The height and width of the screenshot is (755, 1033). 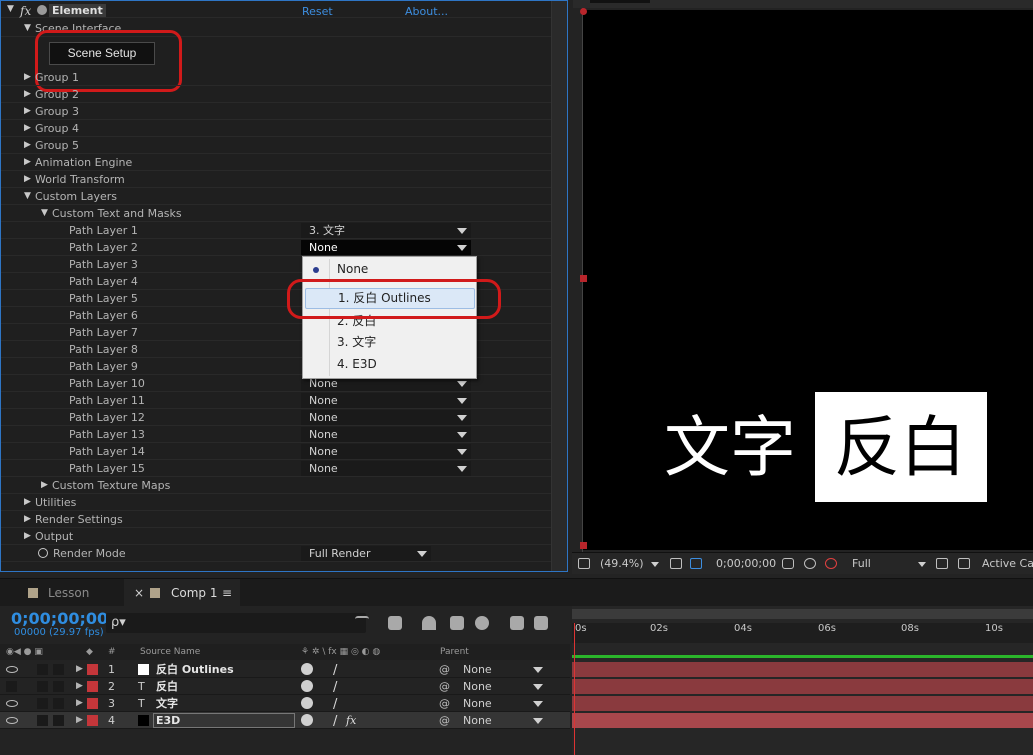 I want to click on group-4-row: ▶ Group 4, so click(x=276, y=128).